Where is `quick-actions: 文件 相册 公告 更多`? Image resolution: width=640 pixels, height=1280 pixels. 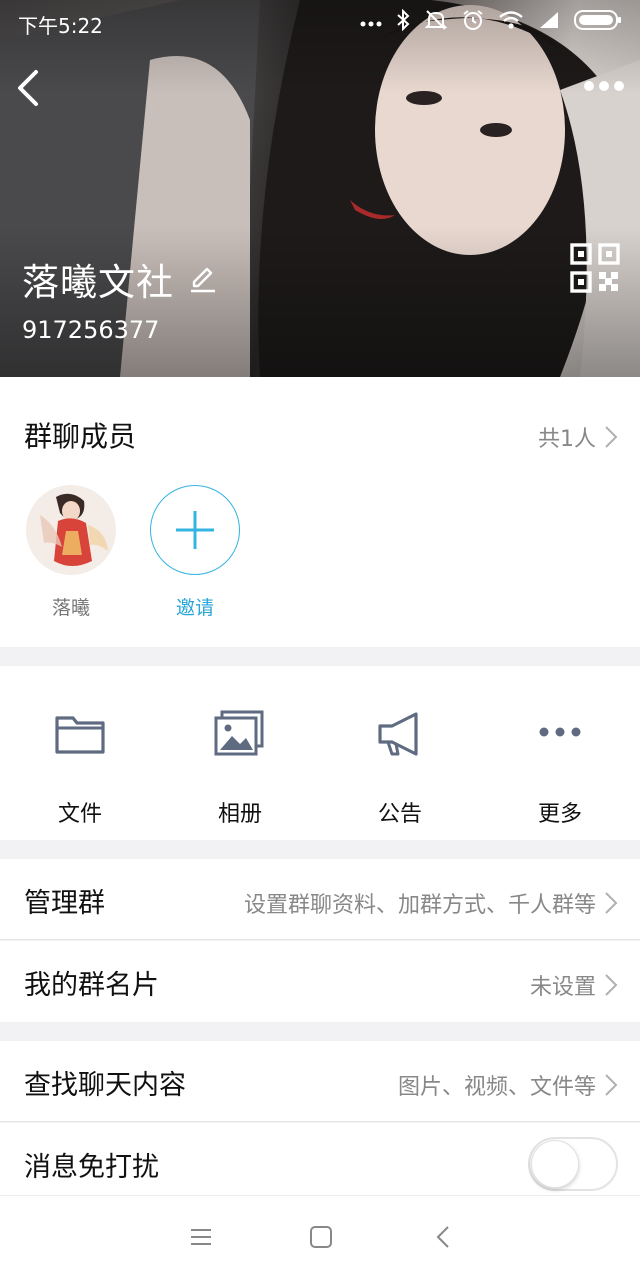
quick-actions: 文件 相册 公告 更多 is located at coordinates (320, 753).